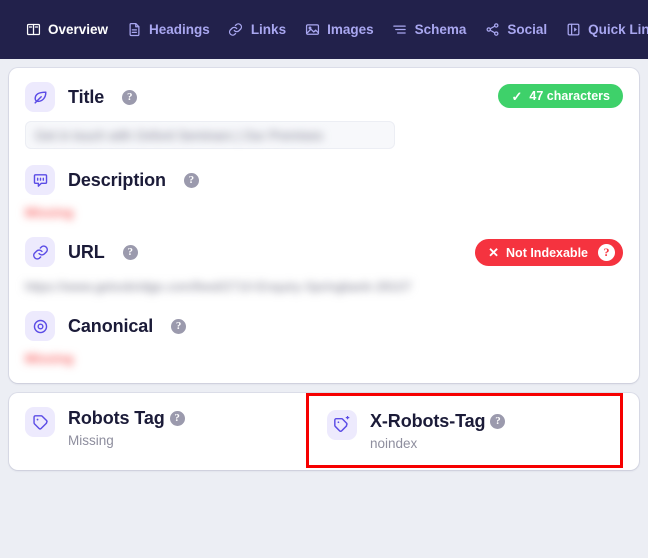 This screenshot has height=558, width=648. What do you see at coordinates (177, 418) in the screenshot?
I see `help-icon-robots-tag: ?` at bounding box center [177, 418].